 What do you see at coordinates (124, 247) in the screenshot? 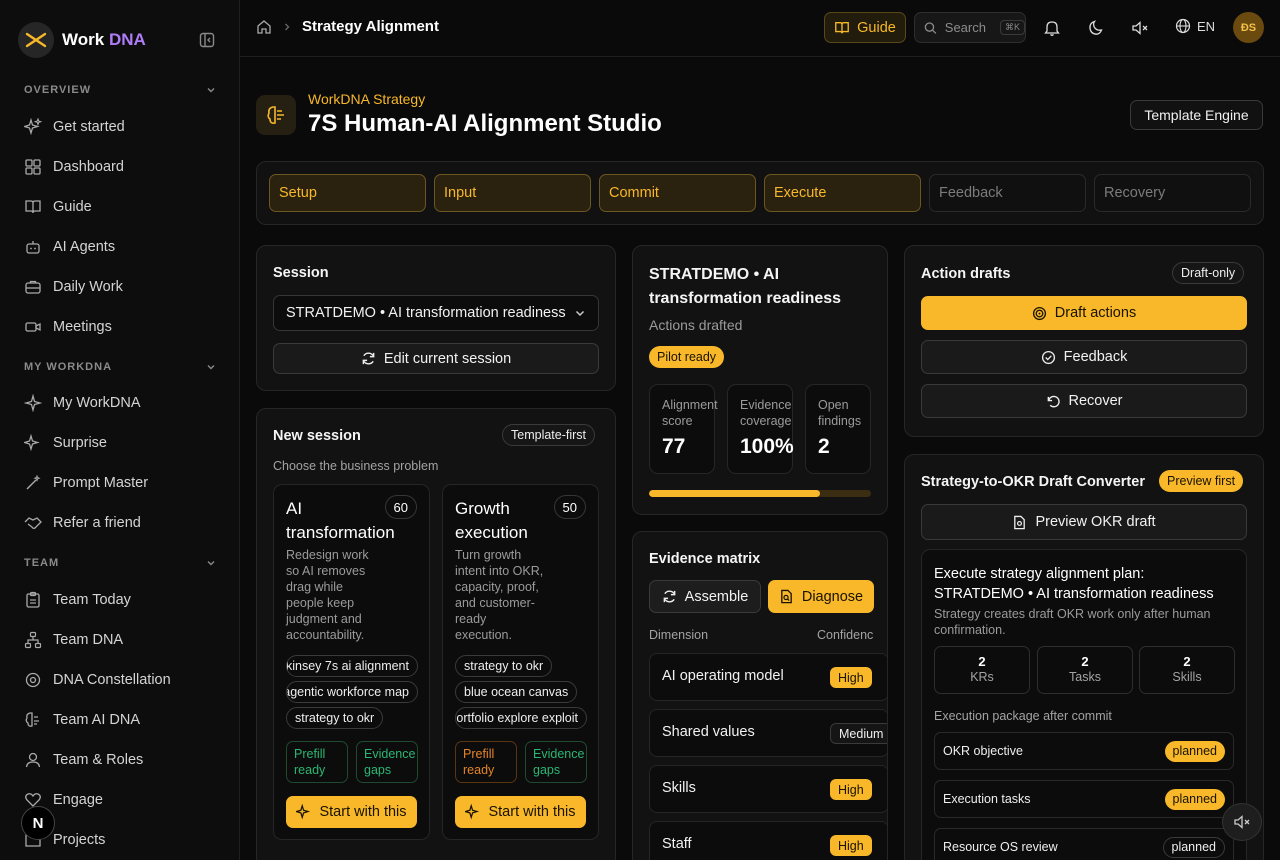
I see `sidebar-item-ai-agents: AI Agents` at bounding box center [124, 247].